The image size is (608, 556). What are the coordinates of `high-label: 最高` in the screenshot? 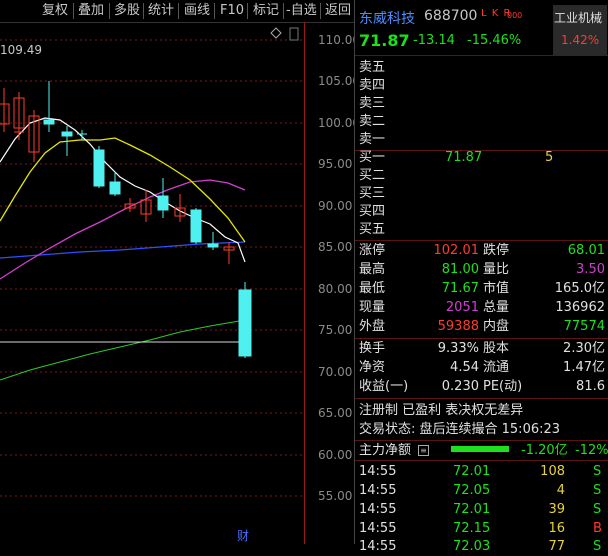 It's located at (372, 269).